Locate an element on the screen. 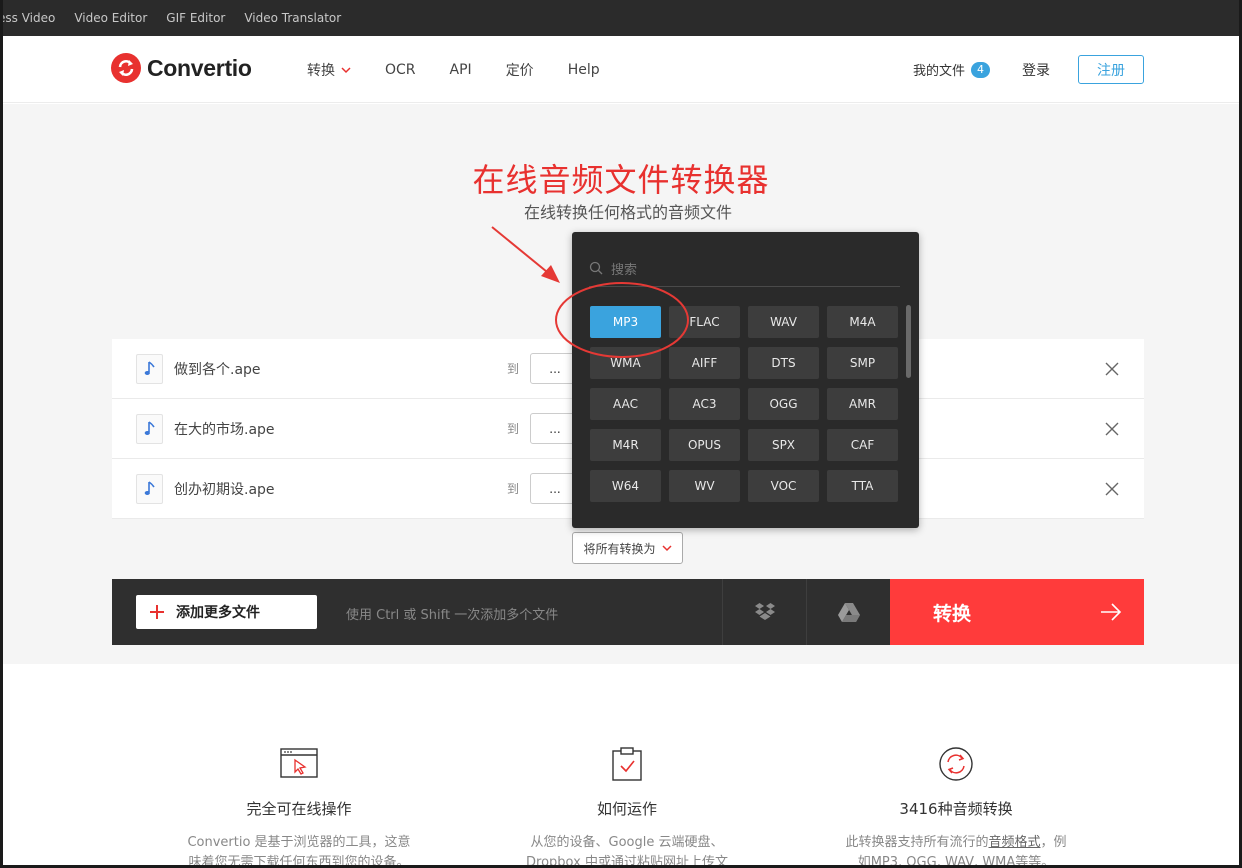  login-link: 登录 is located at coordinates (1036, 70).